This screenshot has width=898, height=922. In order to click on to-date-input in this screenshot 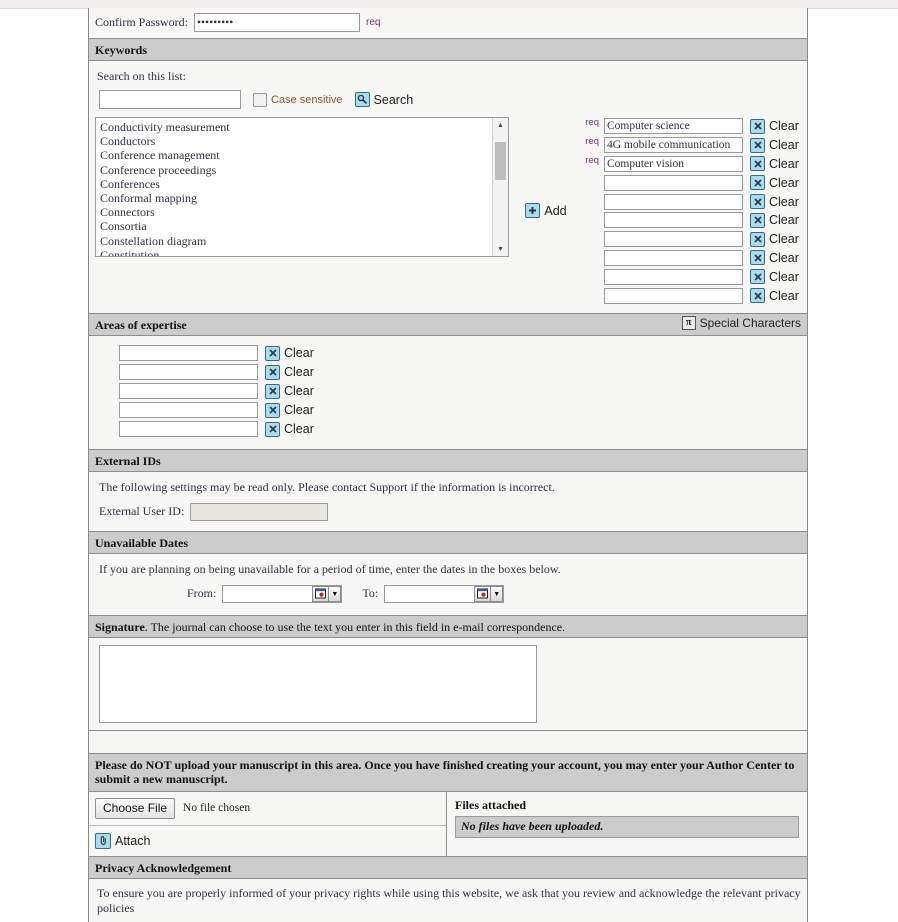, I will do `click(430, 593)`.